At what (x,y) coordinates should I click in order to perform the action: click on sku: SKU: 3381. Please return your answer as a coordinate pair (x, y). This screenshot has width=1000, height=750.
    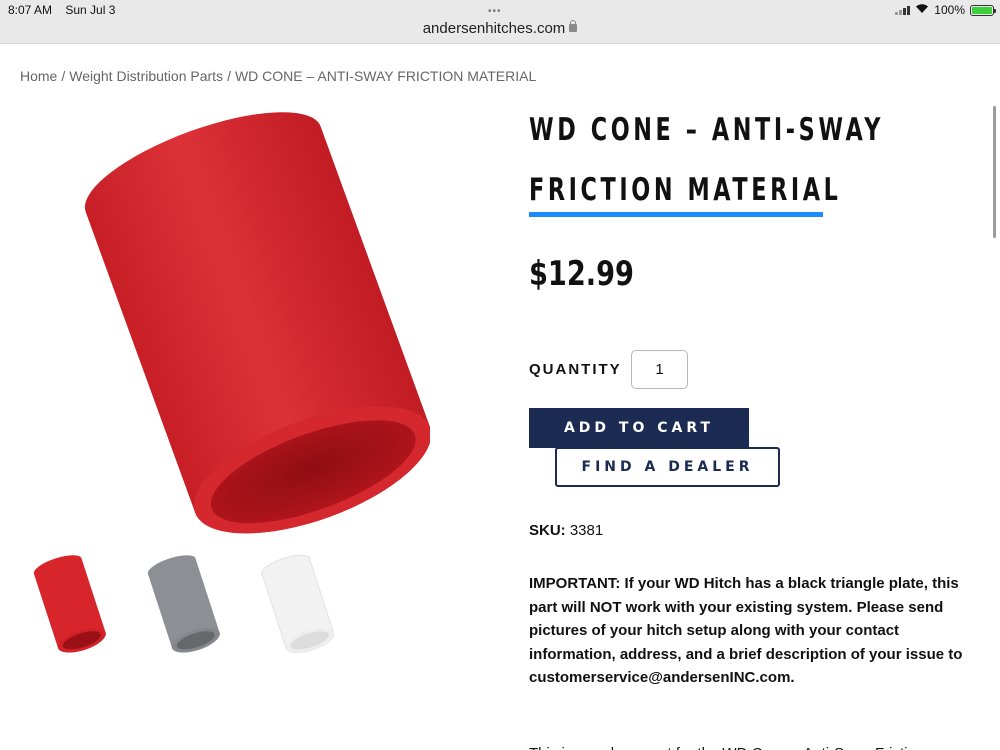
    Looking at the image, I should click on (566, 530).